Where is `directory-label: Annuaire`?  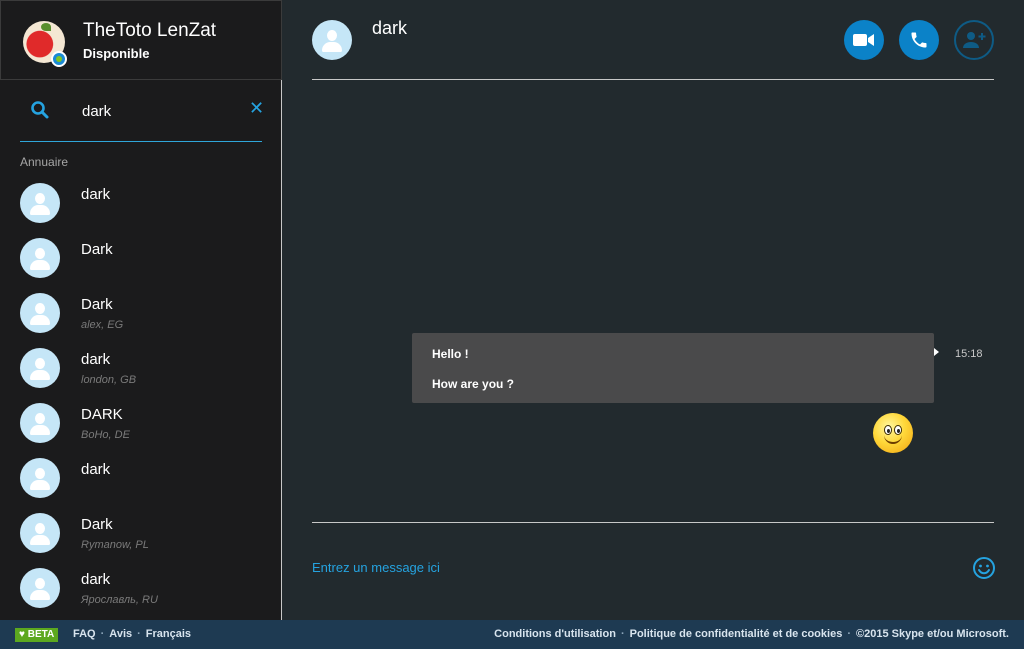
directory-label: Annuaire is located at coordinates (44, 162).